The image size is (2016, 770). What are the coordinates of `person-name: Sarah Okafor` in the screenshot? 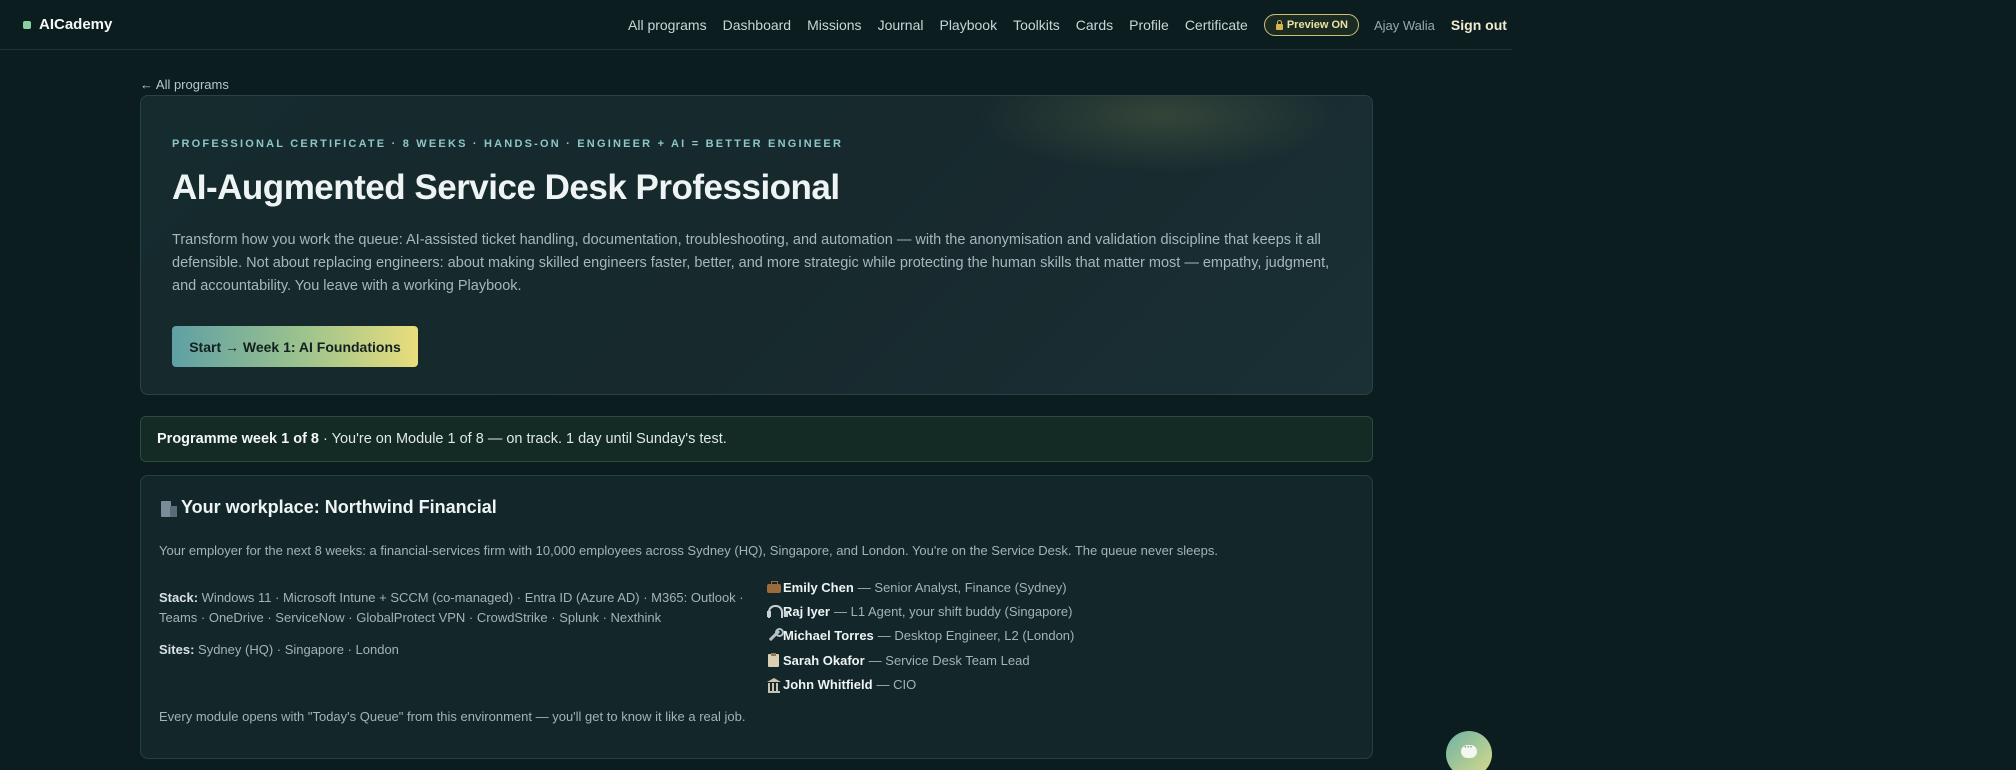 It's located at (824, 660).